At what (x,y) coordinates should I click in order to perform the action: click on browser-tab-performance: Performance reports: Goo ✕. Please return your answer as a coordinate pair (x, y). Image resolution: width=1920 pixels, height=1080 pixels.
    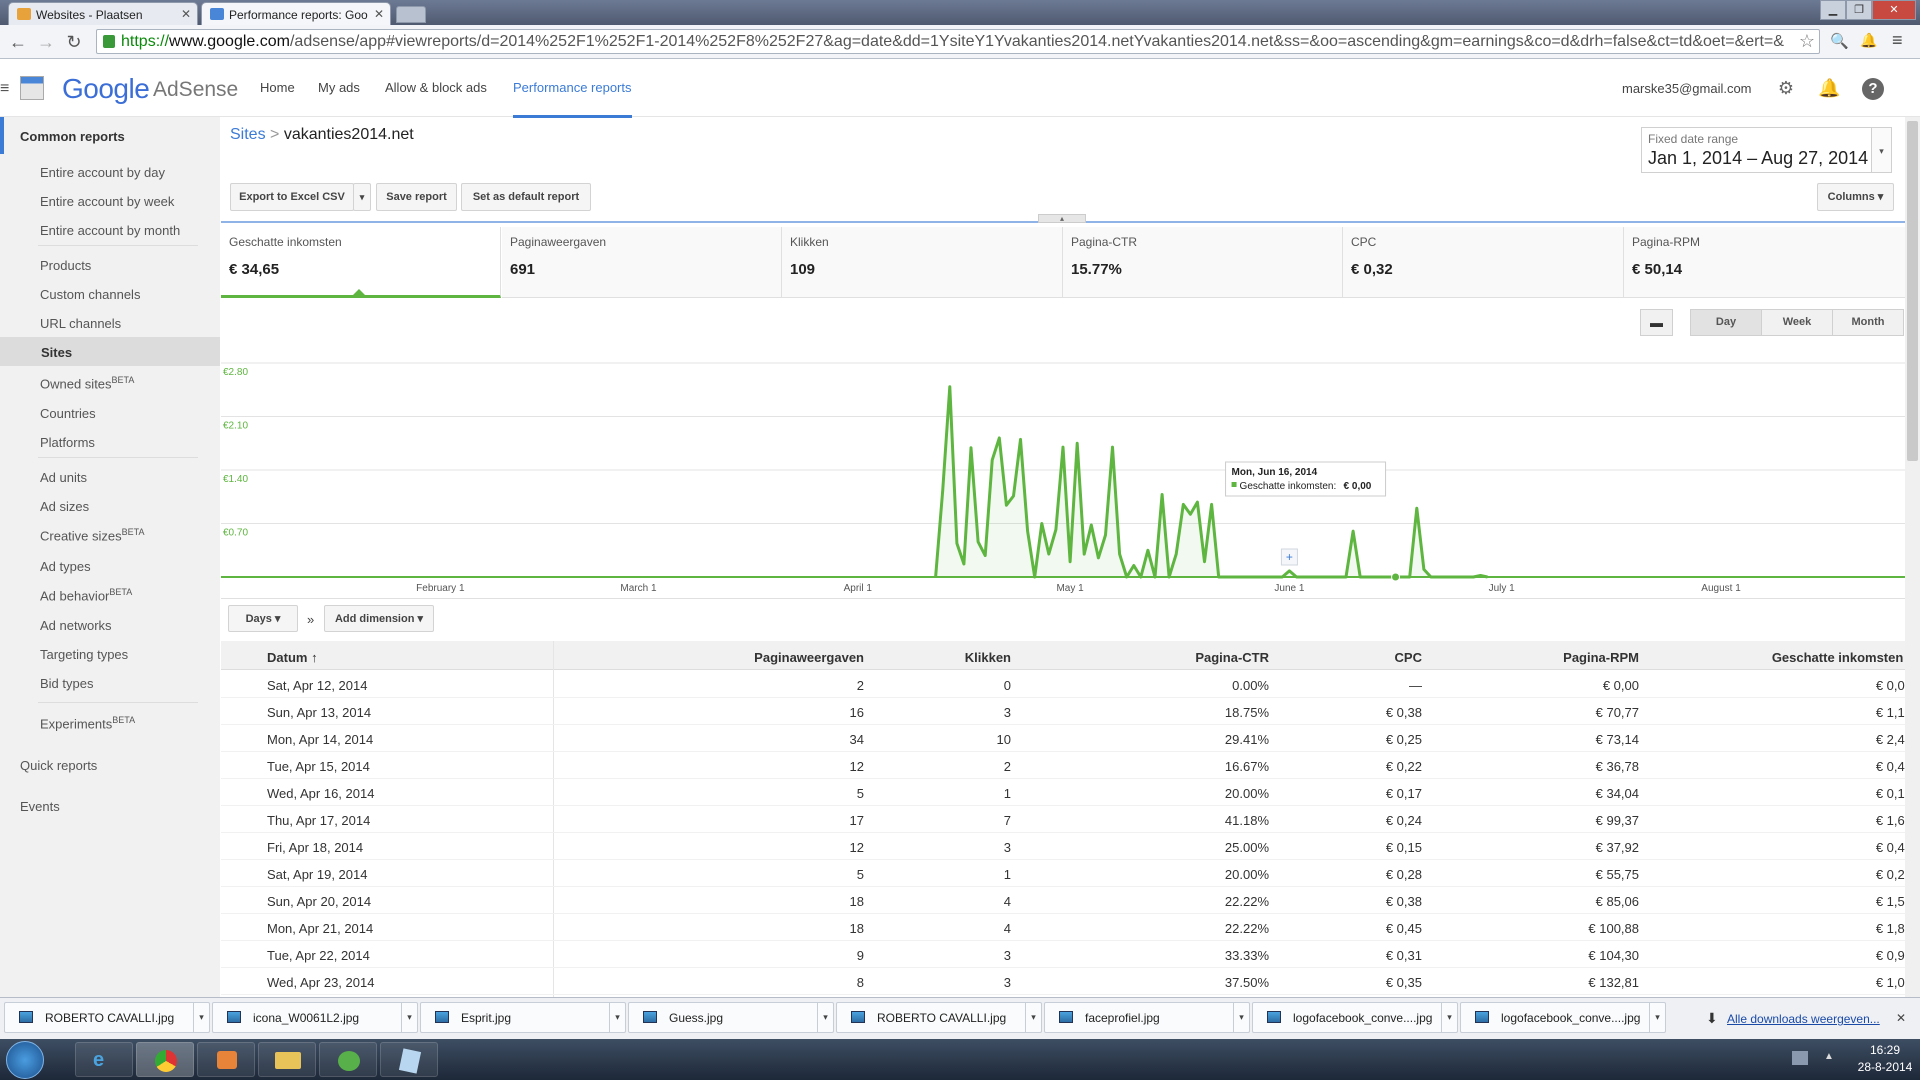
    Looking at the image, I should click on (296, 13).